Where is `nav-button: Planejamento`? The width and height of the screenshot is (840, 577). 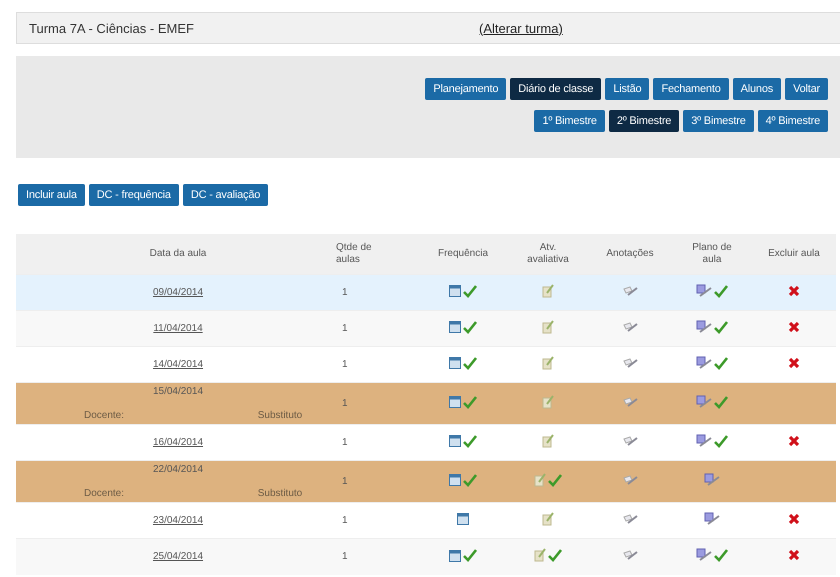 nav-button: Planejamento is located at coordinates (465, 89).